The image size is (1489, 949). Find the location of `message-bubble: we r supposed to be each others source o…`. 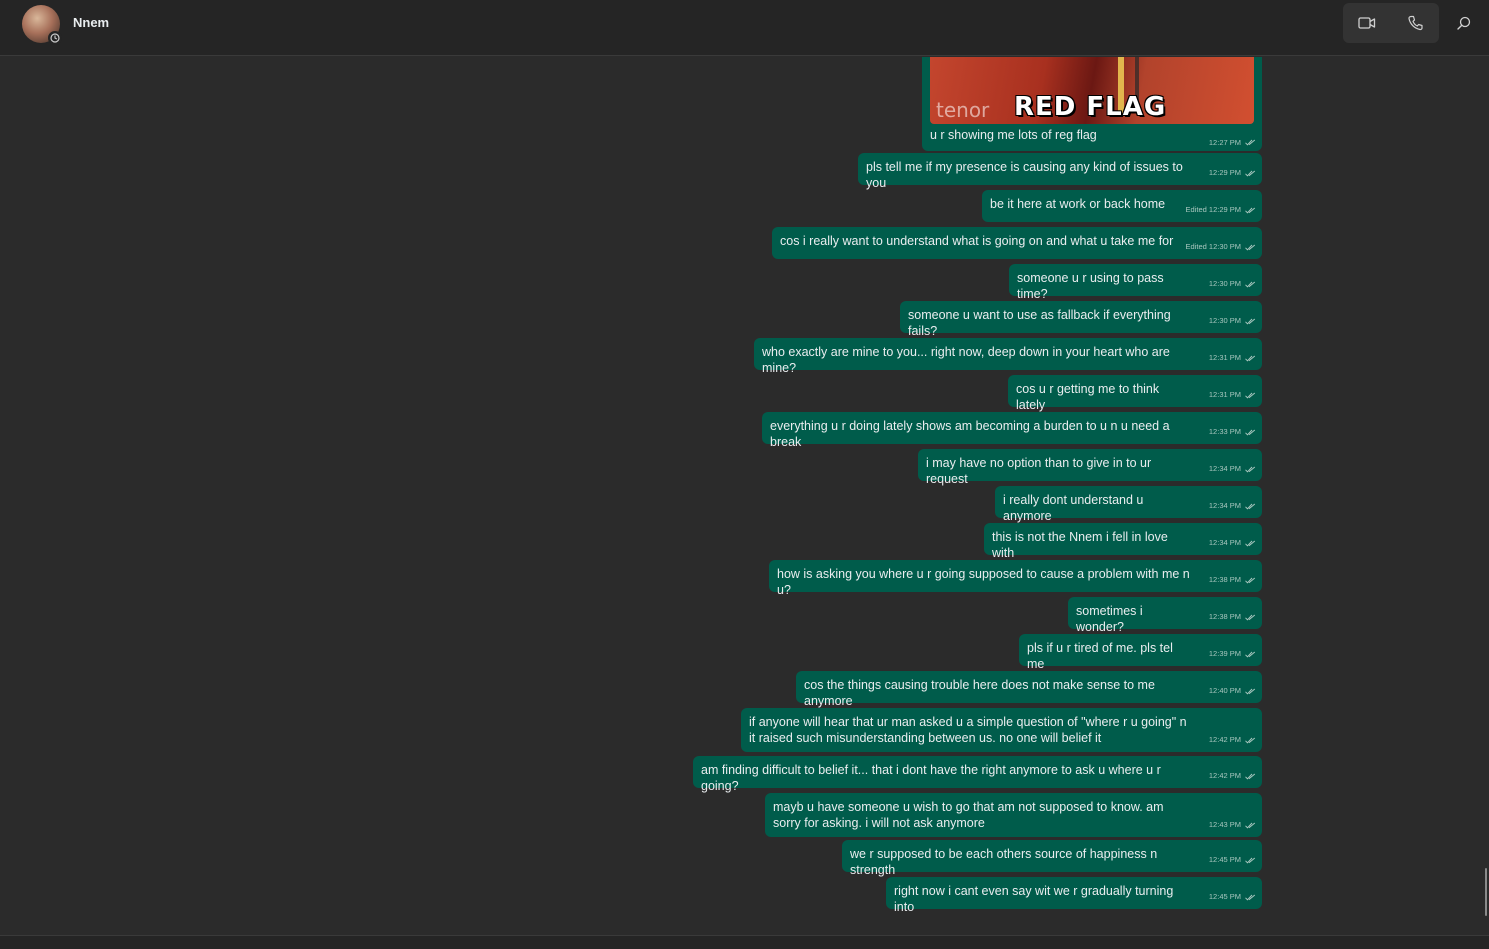

message-bubble: we r supposed to be each others source o… is located at coordinates (1052, 858).